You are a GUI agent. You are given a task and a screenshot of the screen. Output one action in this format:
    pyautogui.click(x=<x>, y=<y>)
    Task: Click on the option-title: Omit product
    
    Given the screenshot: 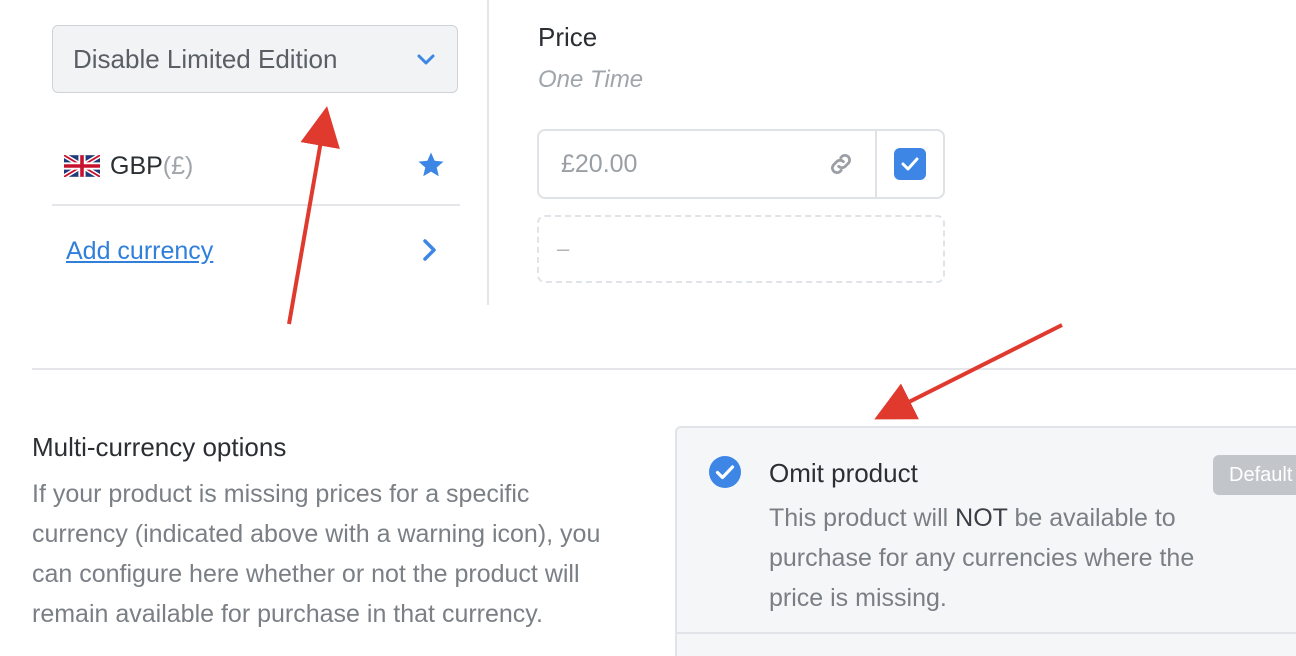 What is the action you would take?
    pyautogui.click(x=843, y=473)
    